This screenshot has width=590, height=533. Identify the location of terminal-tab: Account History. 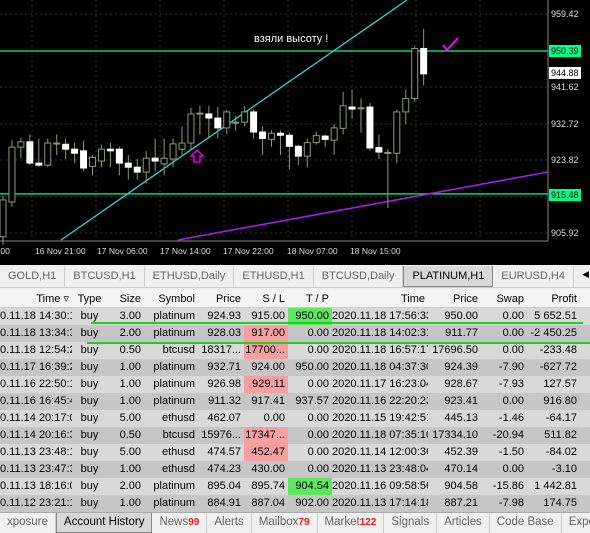
(104, 523).